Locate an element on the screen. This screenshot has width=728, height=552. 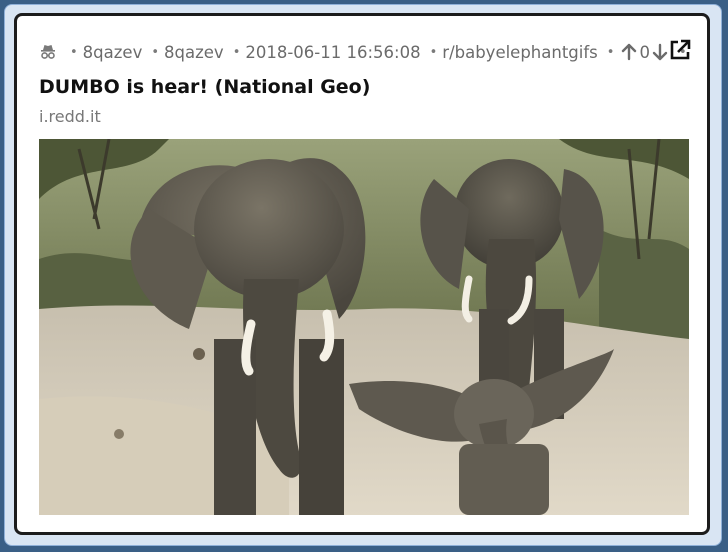
score-count: 0 is located at coordinates (644, 52).